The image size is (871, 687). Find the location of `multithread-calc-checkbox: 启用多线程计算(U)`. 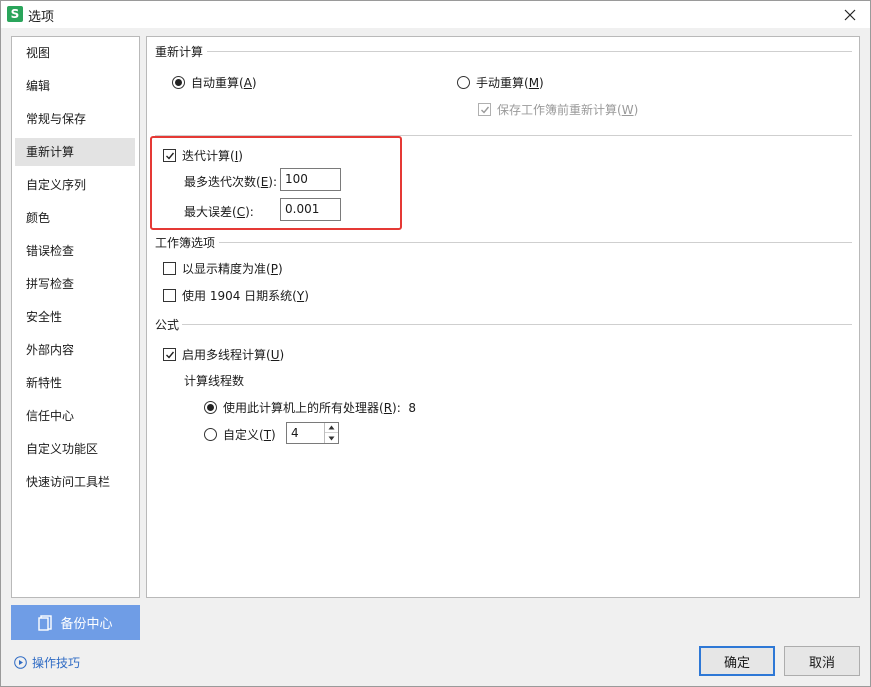

multithread-calc-checkbox: 启用多线程计算(U) is located at coordinates (223, 354).